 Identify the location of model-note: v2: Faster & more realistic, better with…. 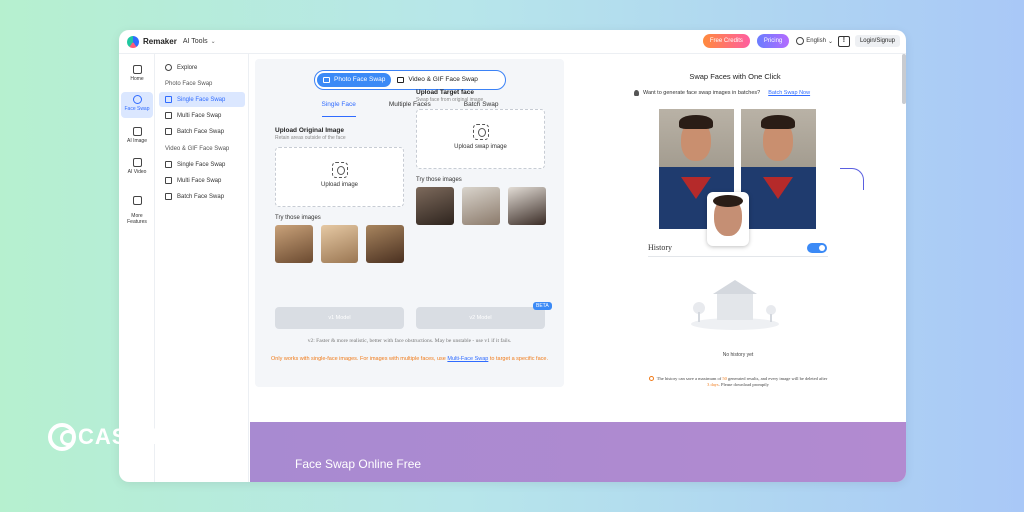
(409, 341).